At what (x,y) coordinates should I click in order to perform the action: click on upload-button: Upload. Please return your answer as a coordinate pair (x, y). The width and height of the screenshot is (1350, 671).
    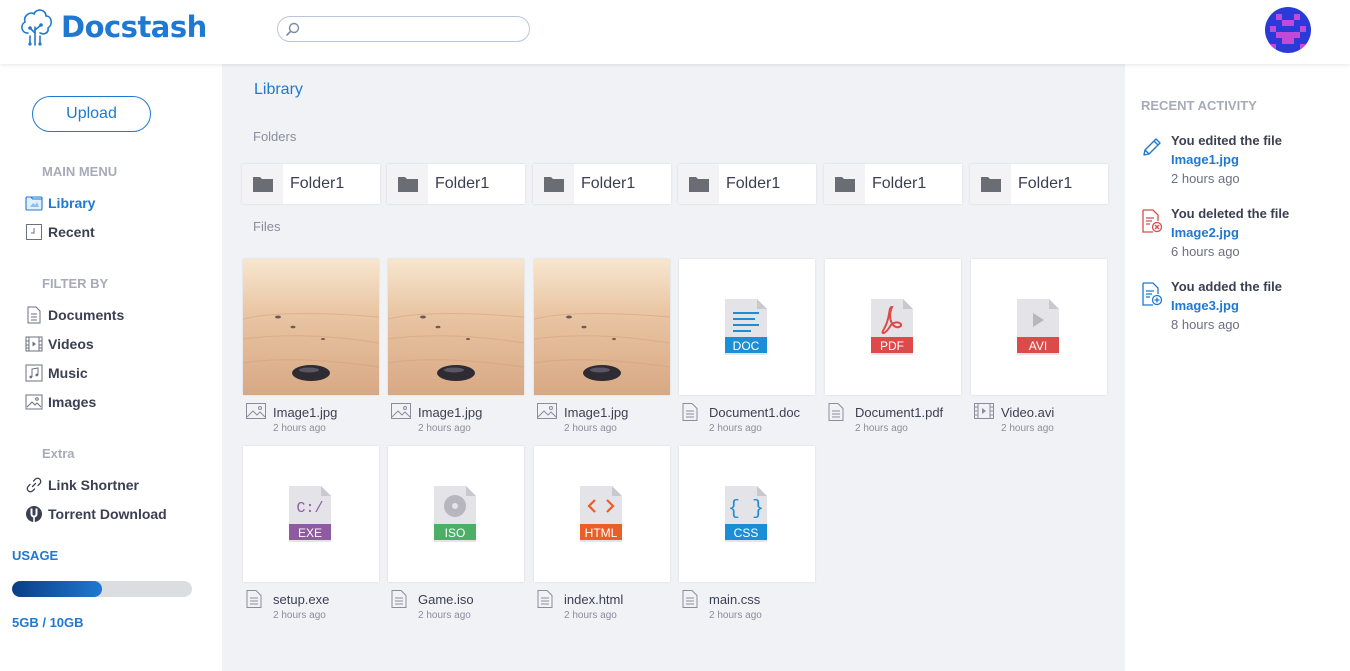
    Looking at the image, I should click on (91, 114).